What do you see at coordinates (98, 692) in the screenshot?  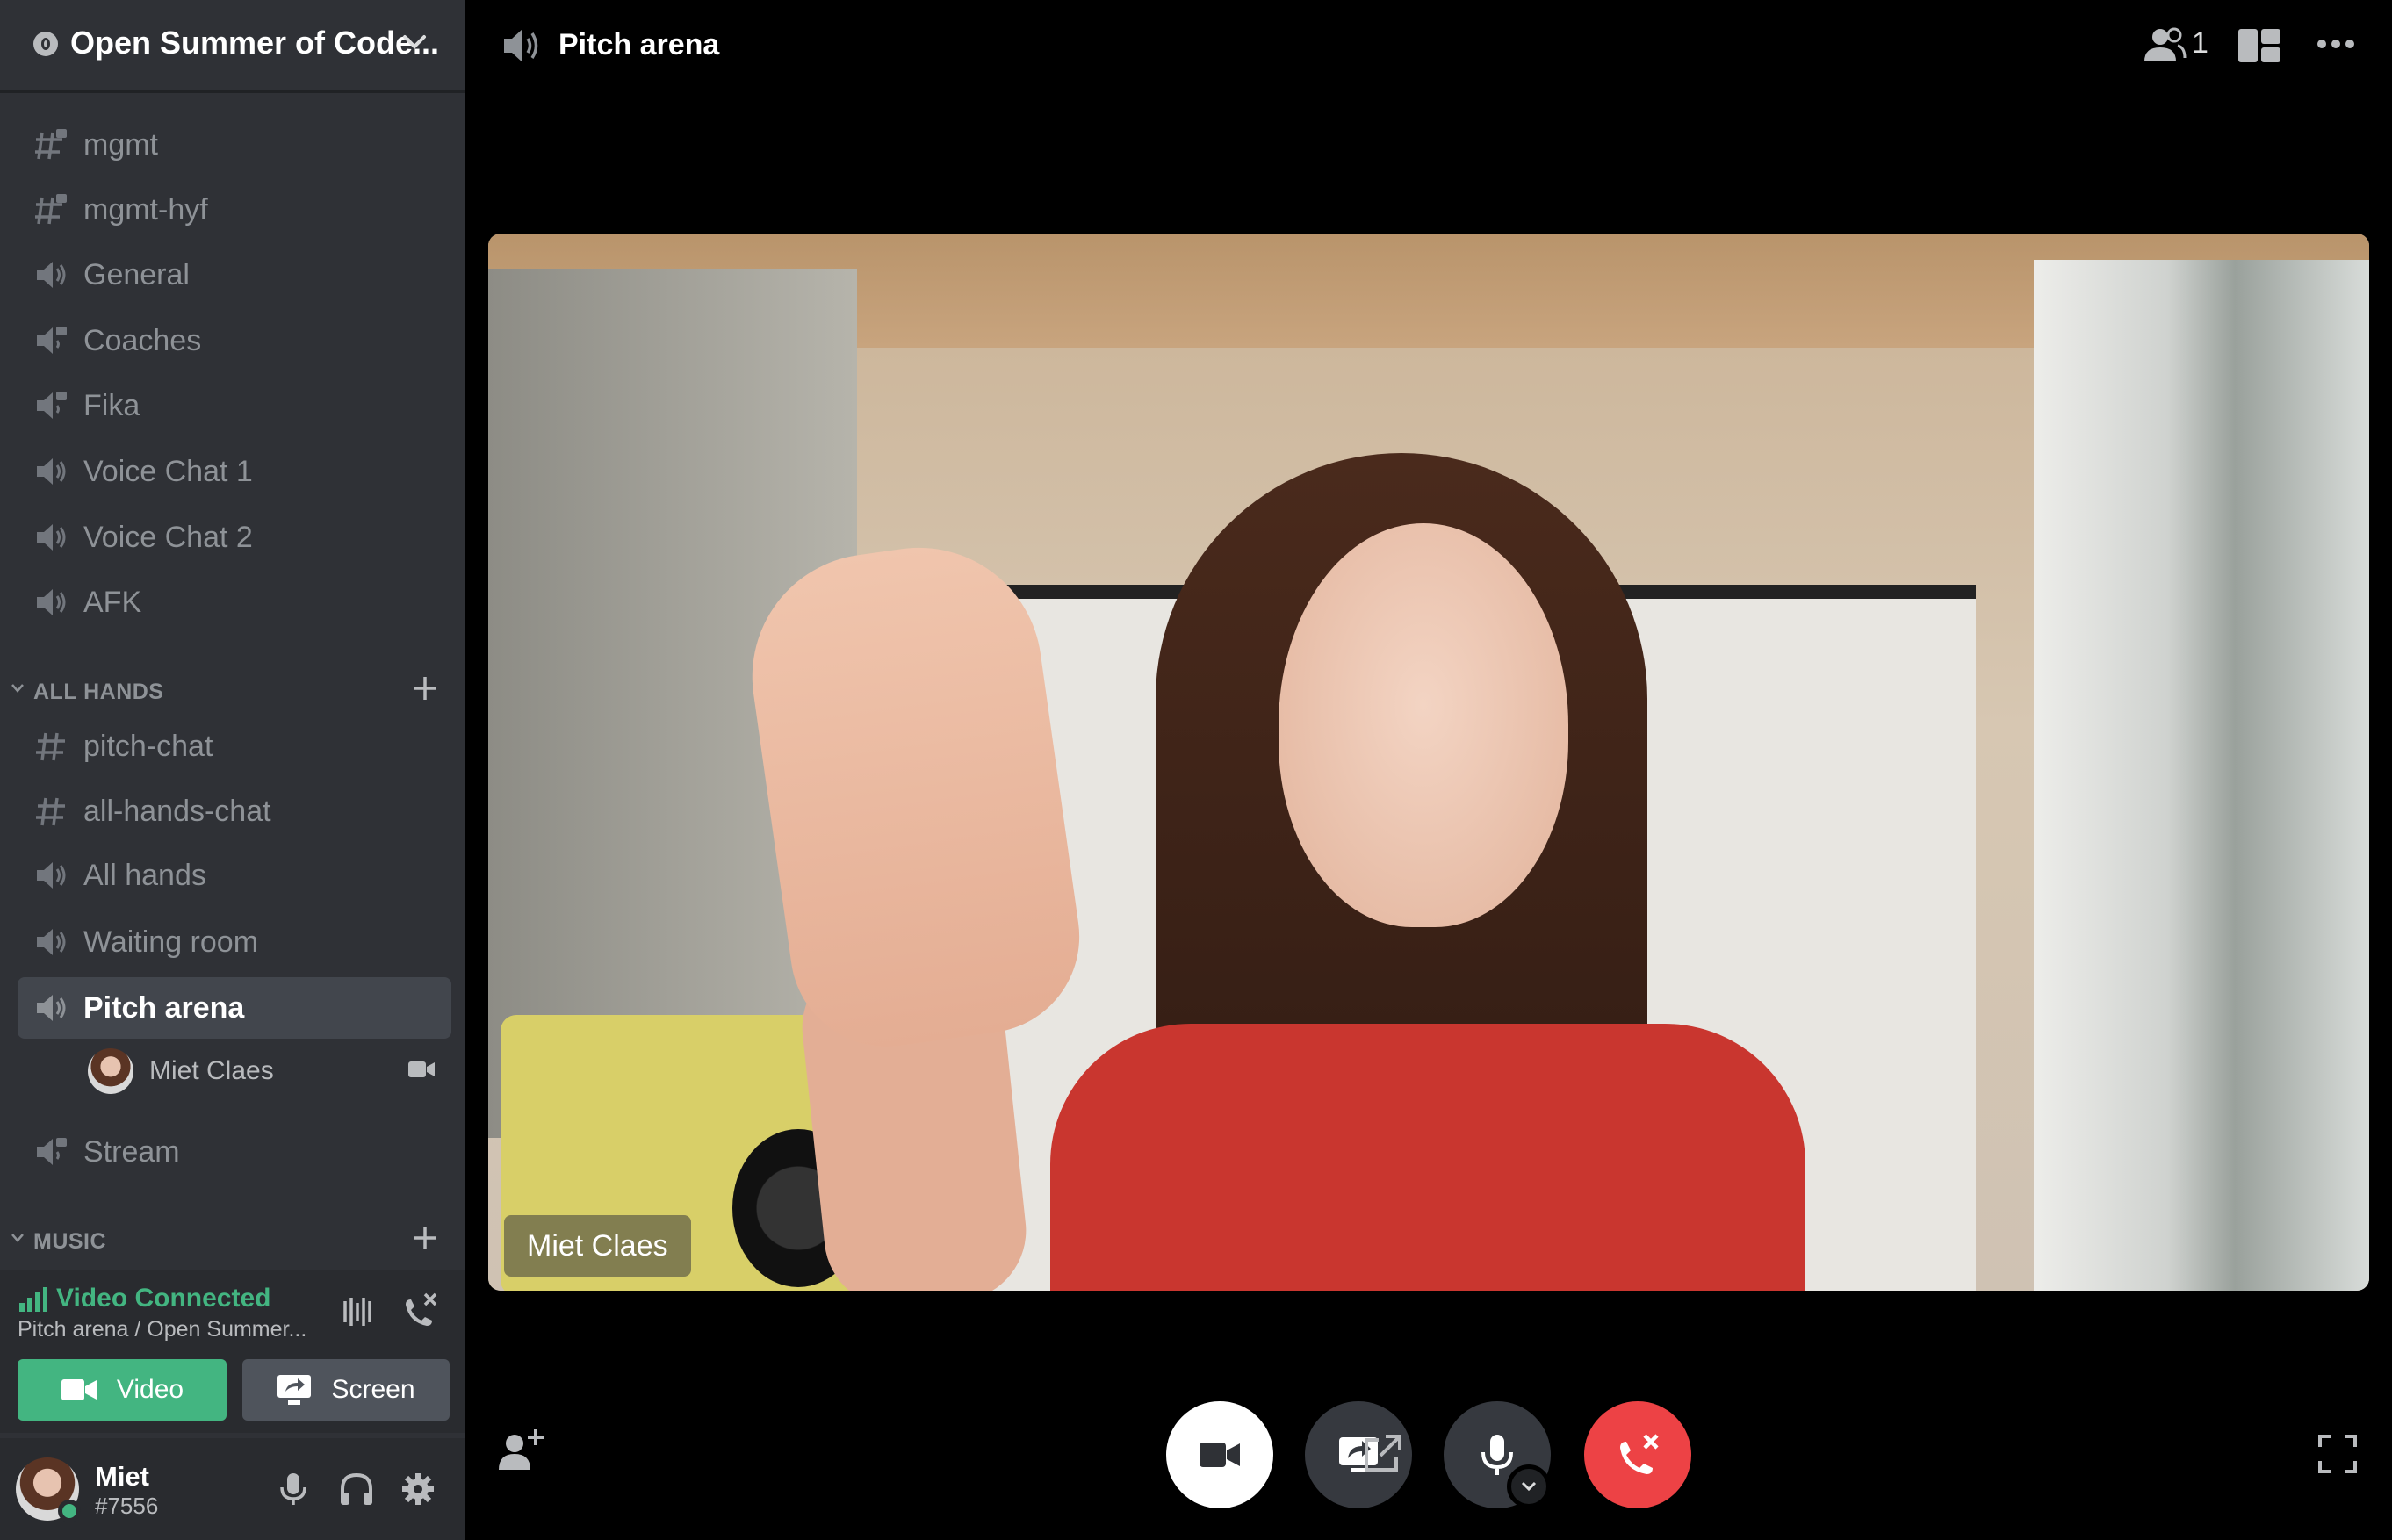 I see `category-label: ALL HANDS` at bounding box center [98, 692].